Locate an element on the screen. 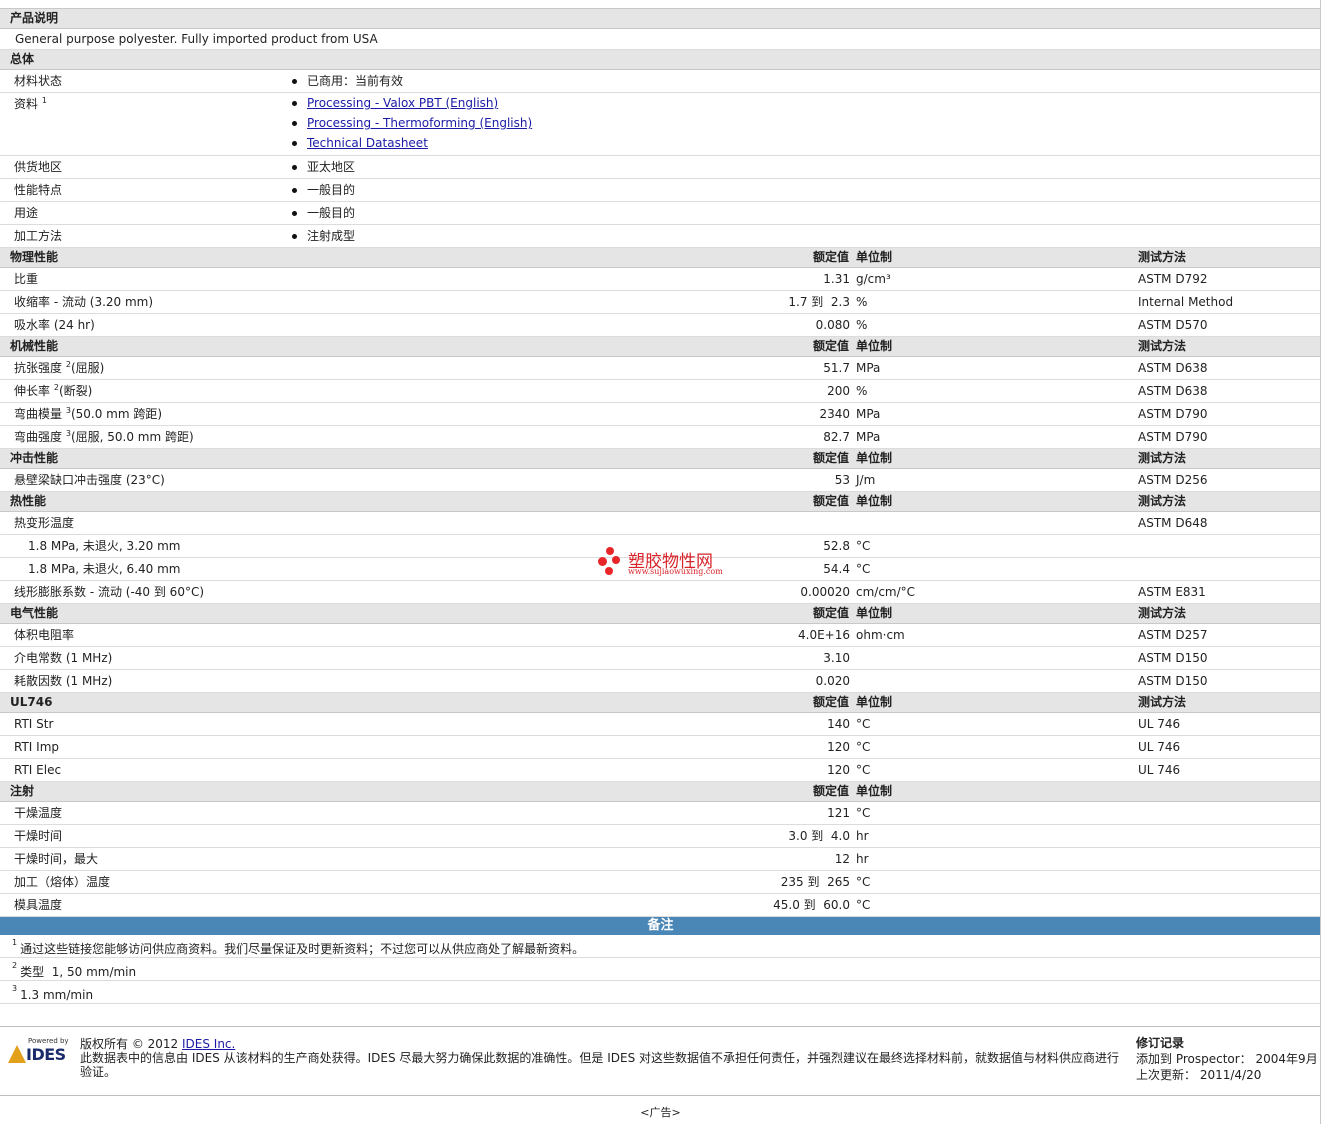 The height and width of the screenshot is (1124, 1321). general-label: 资料 1 is located at coordinates (30, 104).